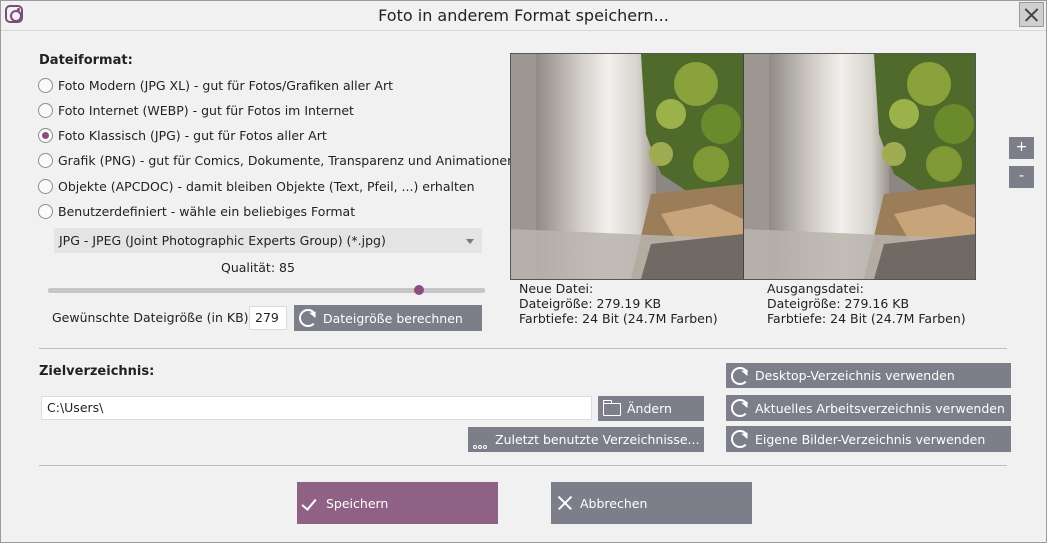 Image resolution: width=1047 pixels, height=543 pixels. Describe the element at coordinates (614, 503) in the screenshot. I see `cancel-label: Abbrechen` at that location.